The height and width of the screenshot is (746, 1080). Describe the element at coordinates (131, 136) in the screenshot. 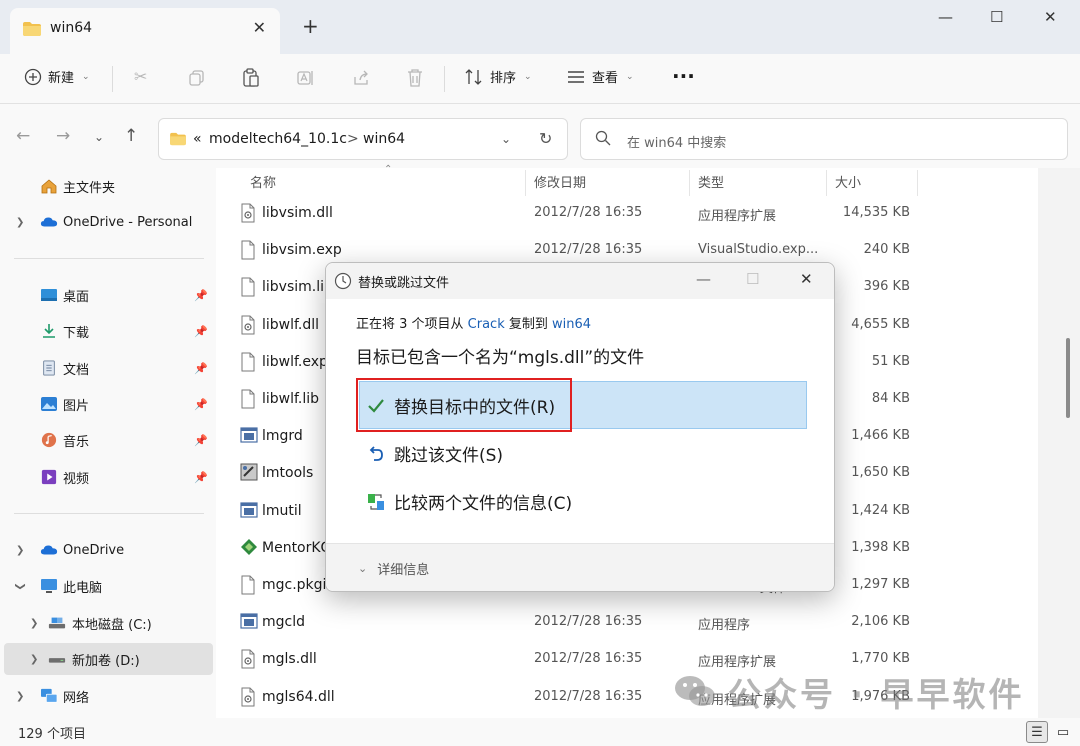

I see `up-icon: ↑` at that location.